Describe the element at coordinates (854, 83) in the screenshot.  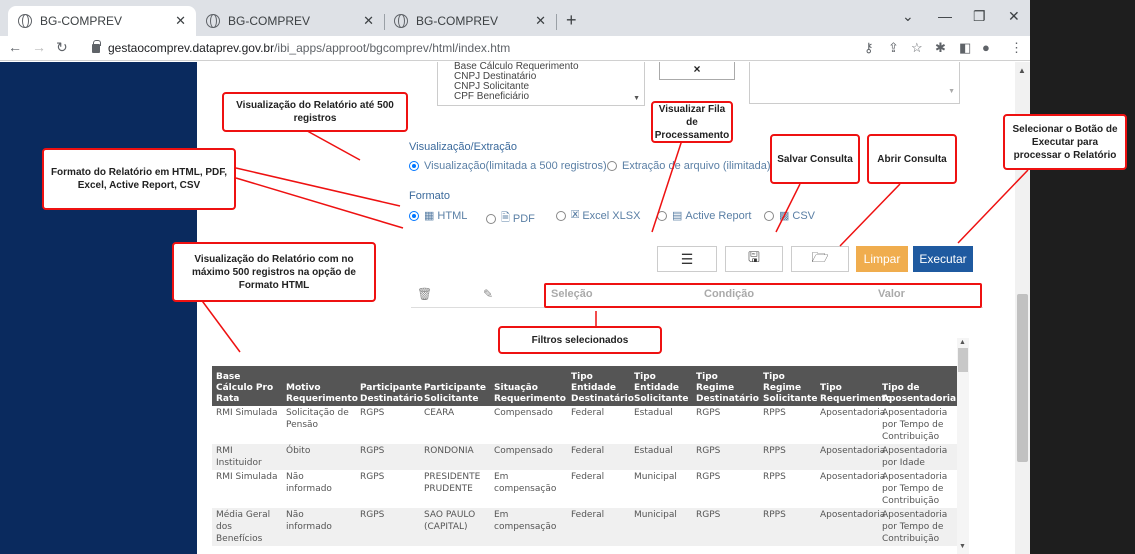
I see `text-area: ▼` at that location.